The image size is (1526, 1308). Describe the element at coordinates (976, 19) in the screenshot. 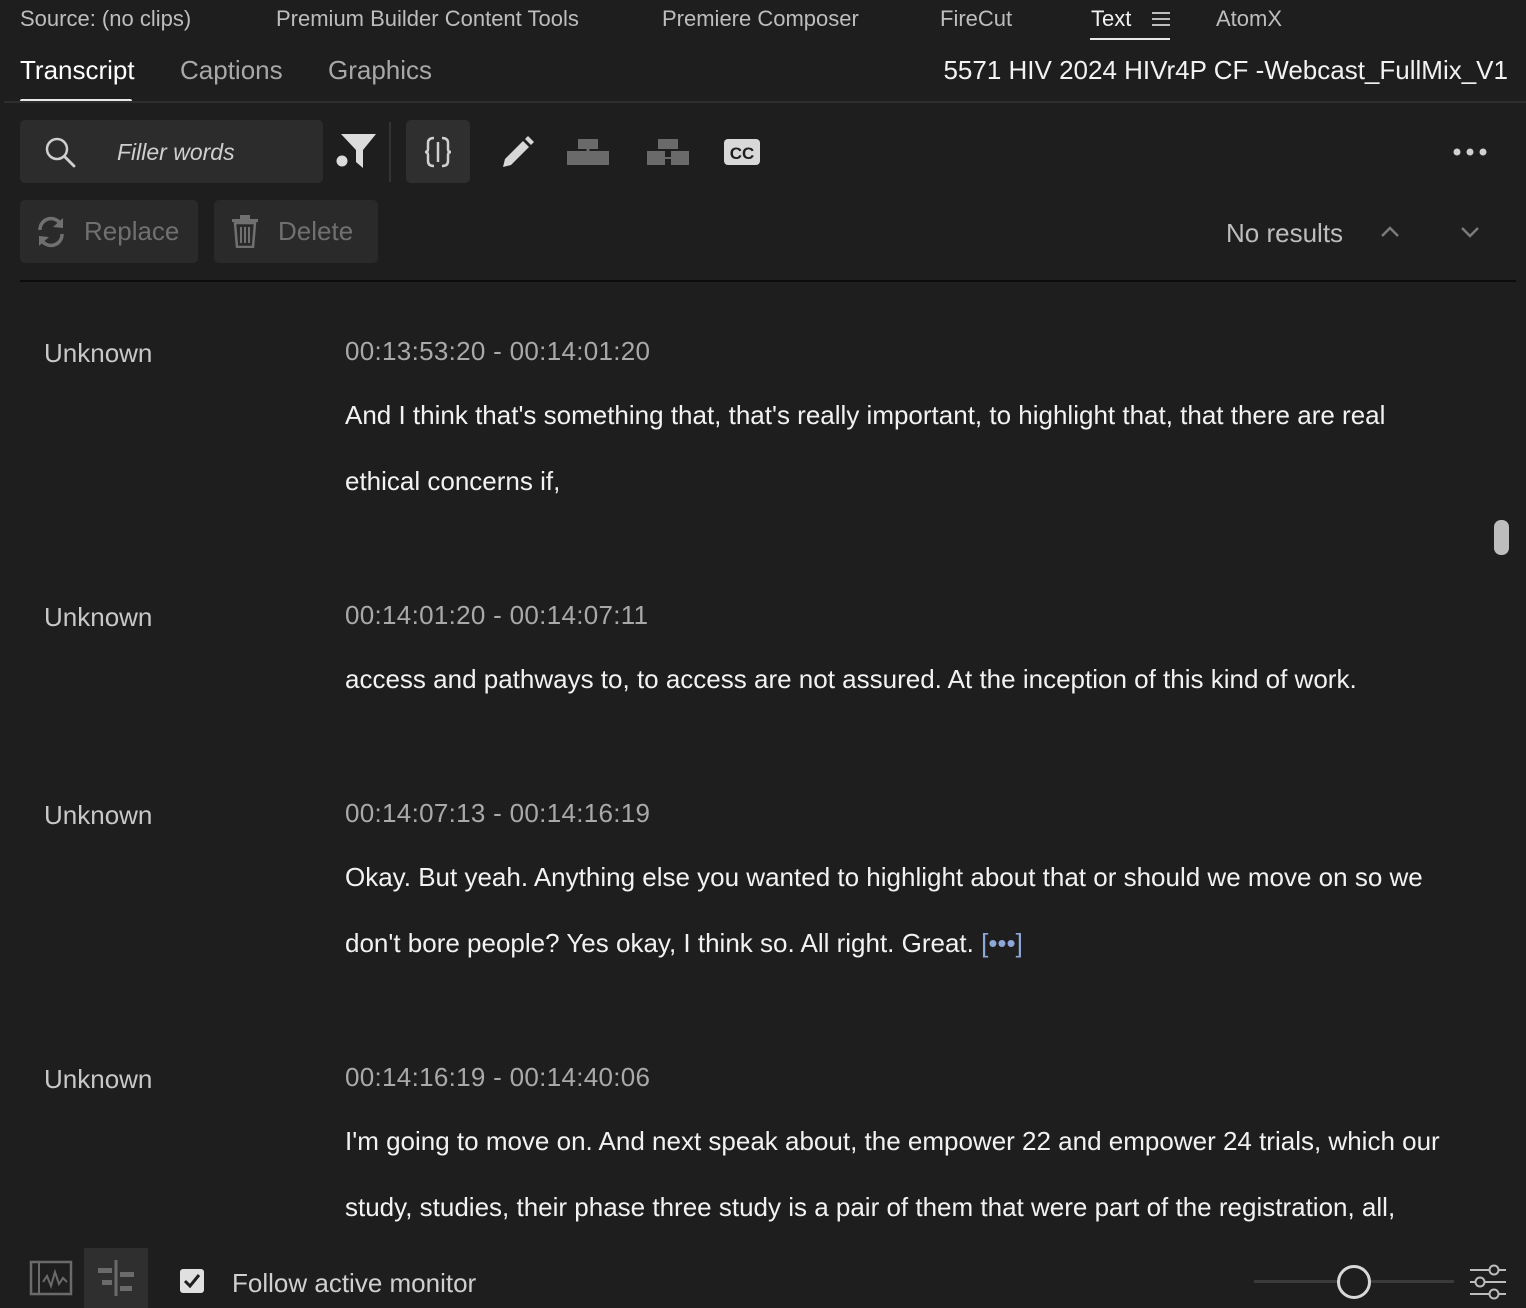

I see `panel-tab-firecut: FireCut` at that location.